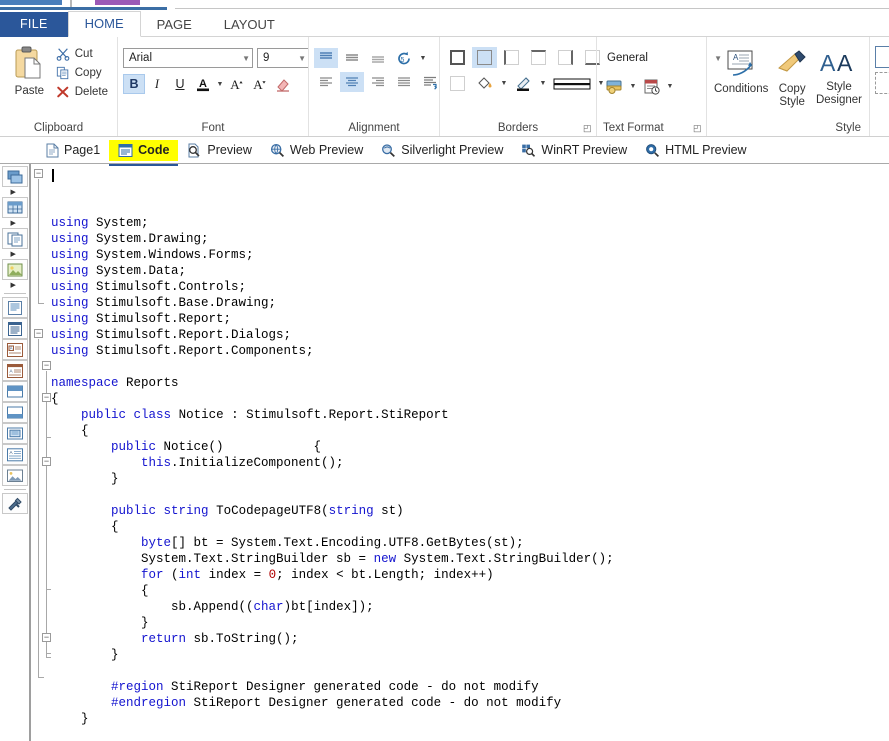  What do you see at coordinates (14, 207) in the screenshot?
I see `cross-bands-tool` at bounding box center [14, 207].